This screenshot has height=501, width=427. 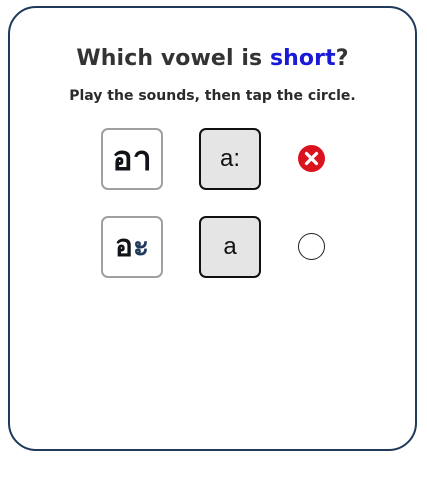 I want to click on option-row-short: อะ a, so click(x=212, y=248).